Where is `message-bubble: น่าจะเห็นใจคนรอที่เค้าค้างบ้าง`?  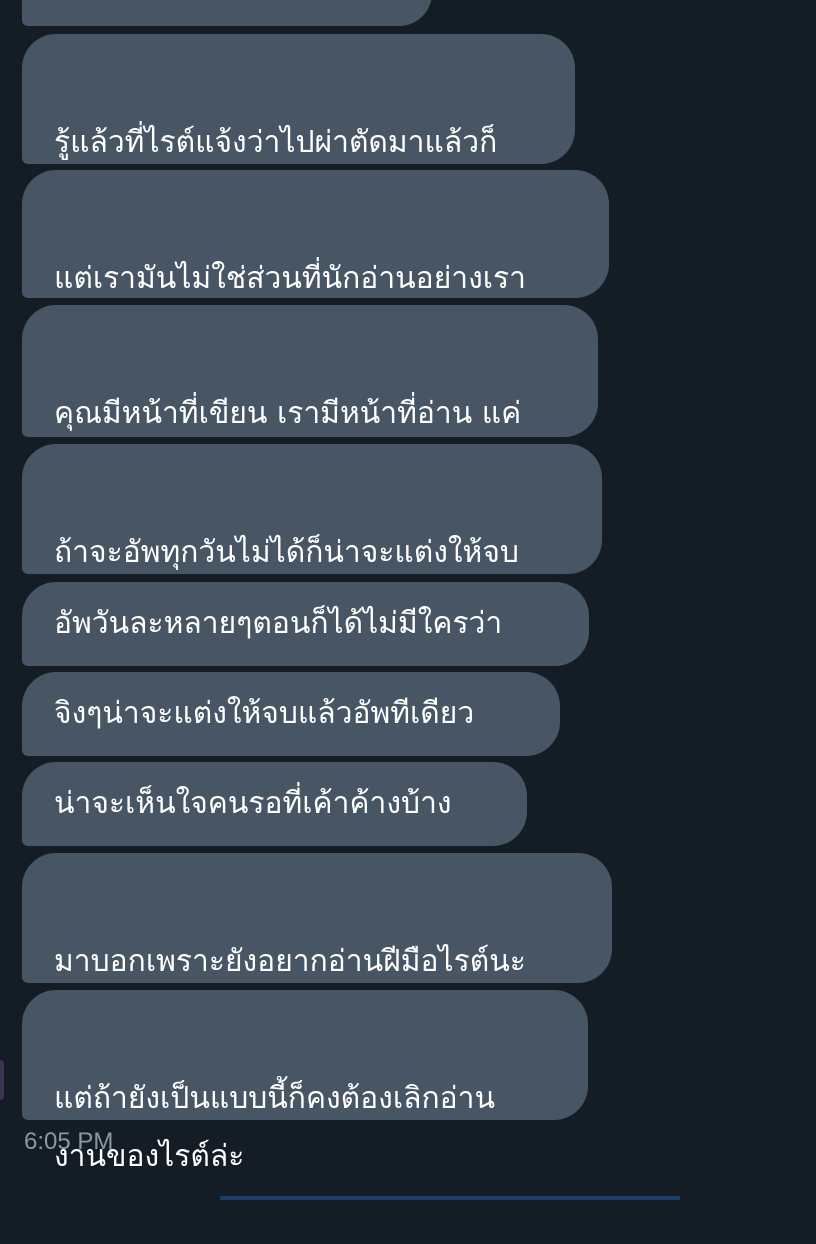 message-bubble: น่าจะเห็นใจคนรอที่เค้าค้างบ้าง is located at coordinates (274, 804).